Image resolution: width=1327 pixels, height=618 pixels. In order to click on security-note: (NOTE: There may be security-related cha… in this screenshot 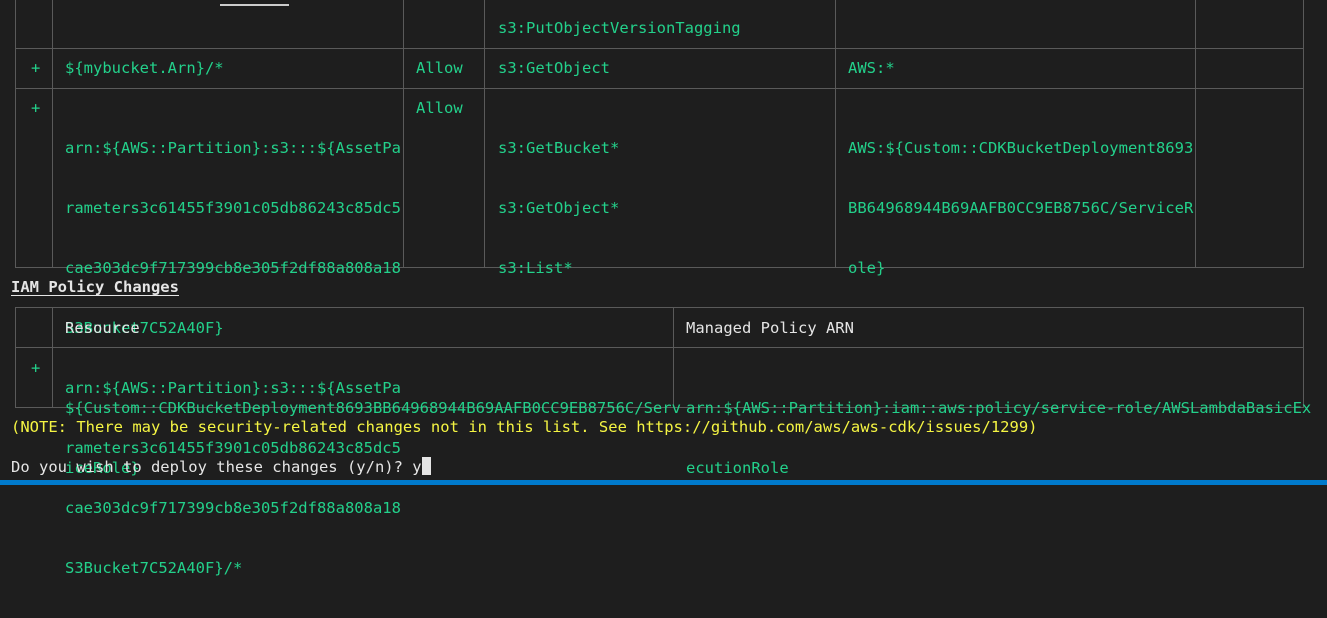, I will do `click(524, 427)`.